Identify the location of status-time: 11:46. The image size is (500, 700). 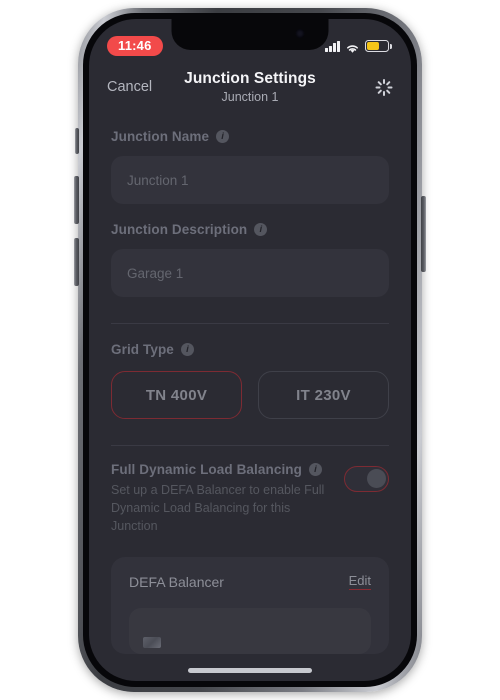
(135, 46).